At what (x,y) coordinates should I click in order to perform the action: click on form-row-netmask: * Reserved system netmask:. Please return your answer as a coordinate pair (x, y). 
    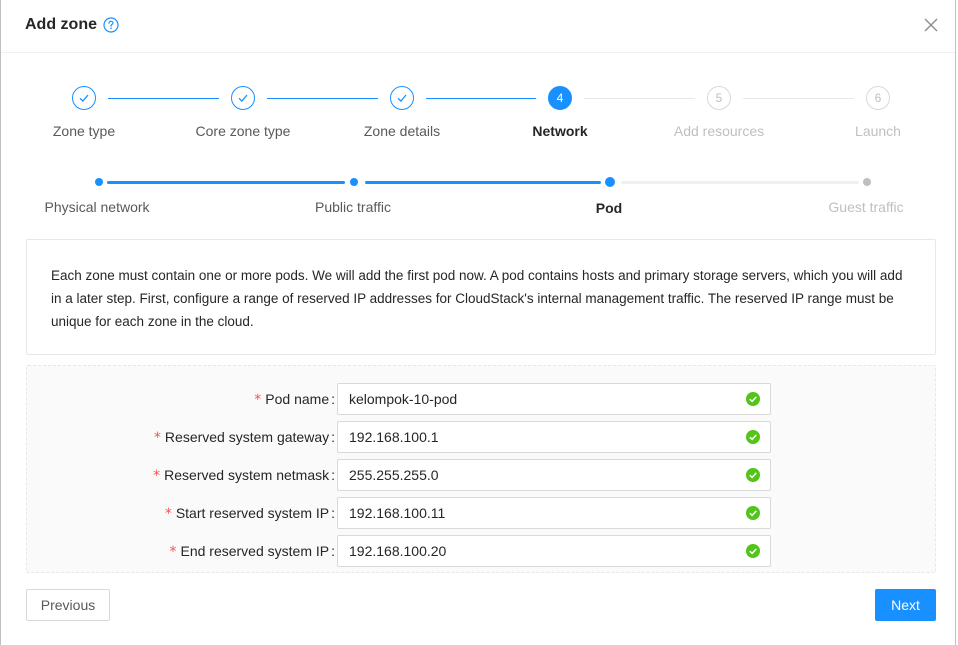
    Looking at the image, I should click on (482, 475).